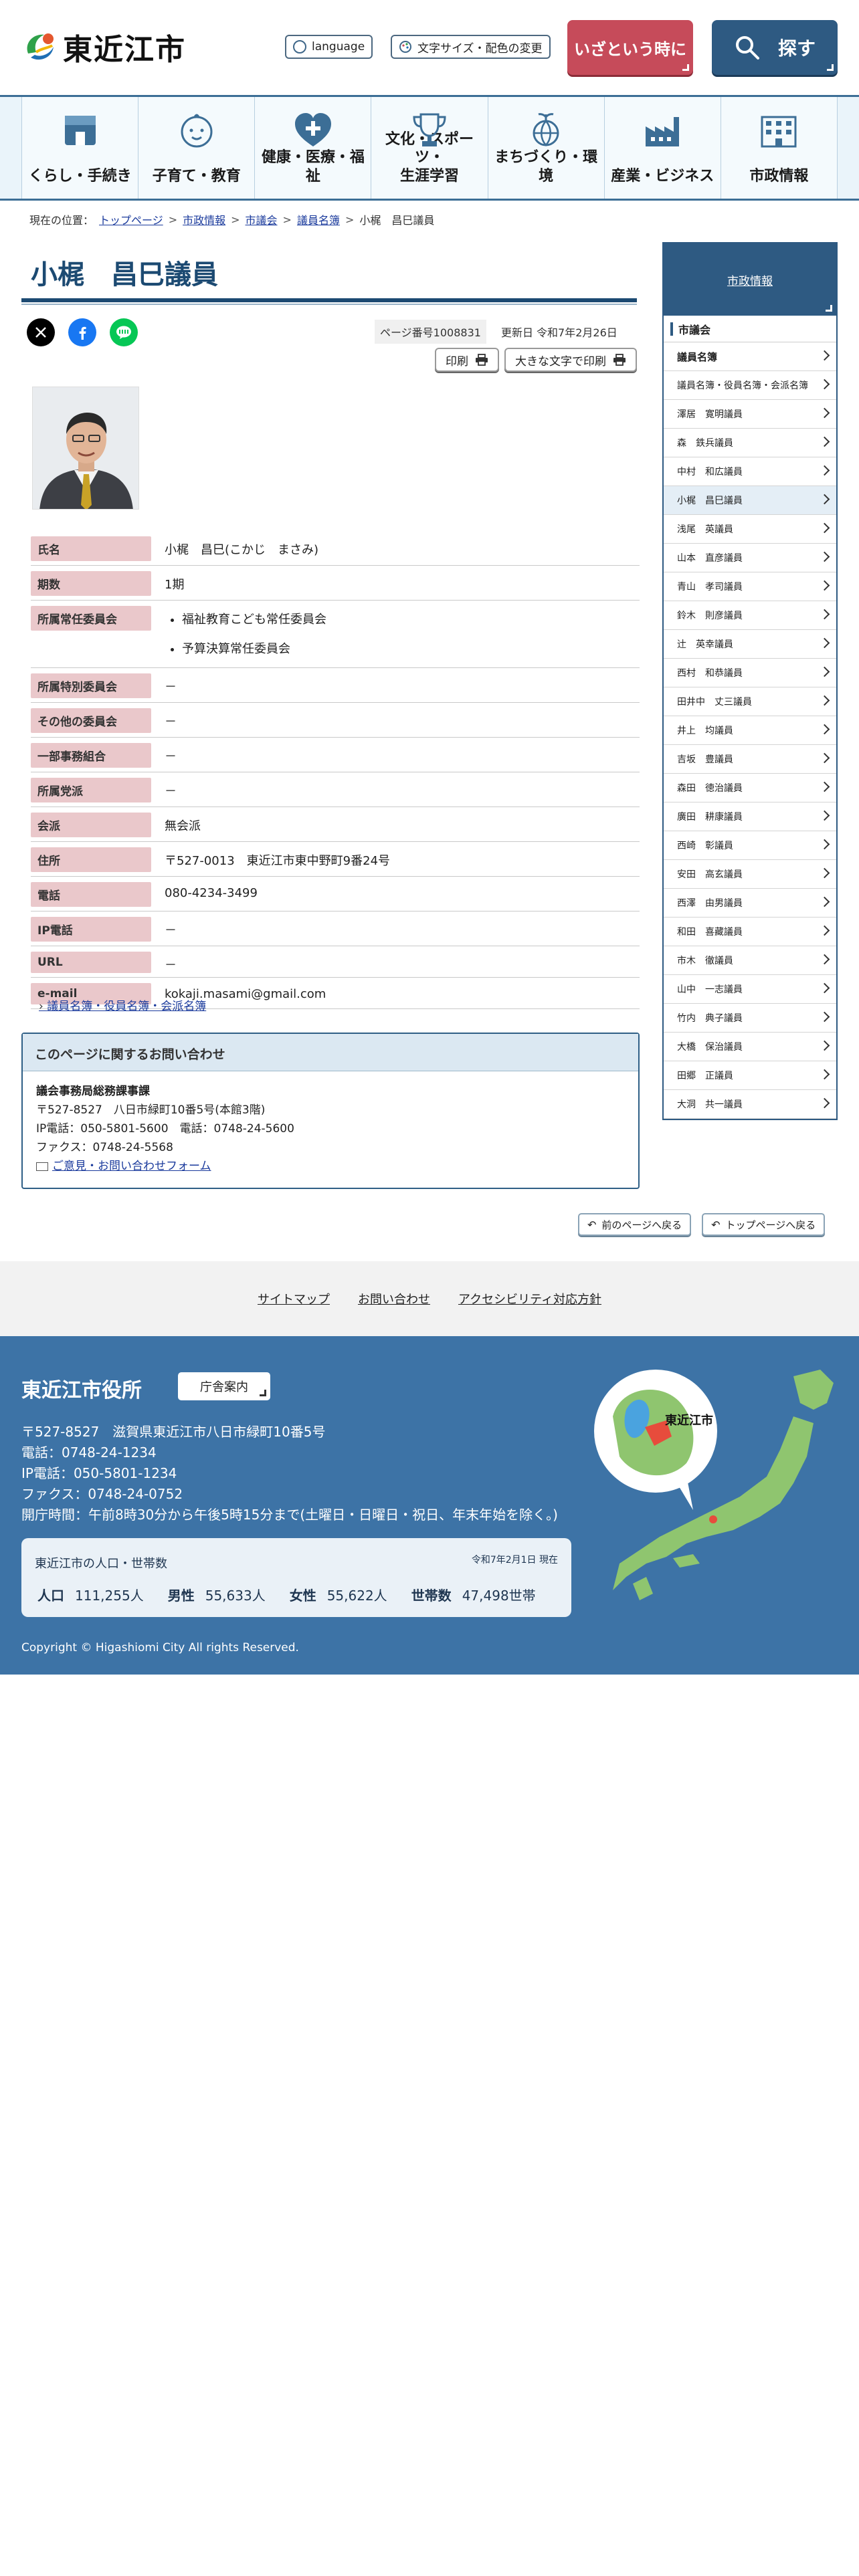  What do you see at coordinates (91, 859) in the screenshot?
I see `profile-label: 住所` at bounding box center [91, 859].